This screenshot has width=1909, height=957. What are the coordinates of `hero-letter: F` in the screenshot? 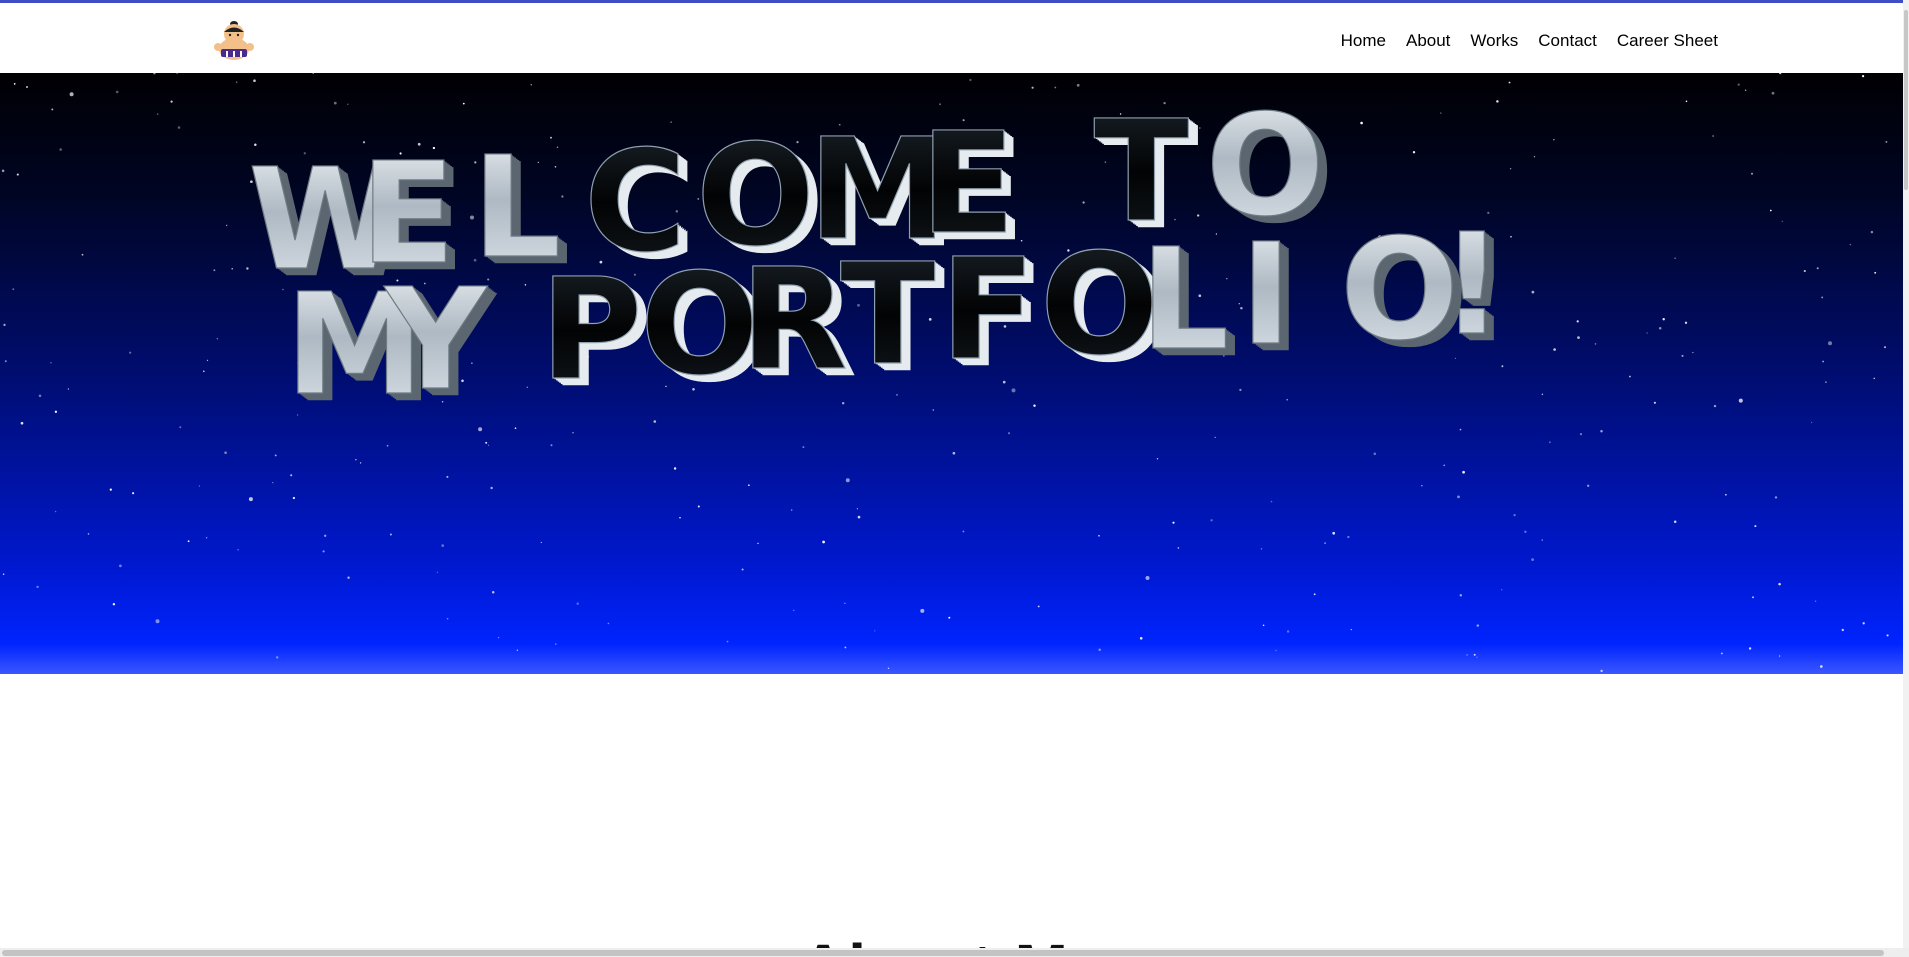 It's located at (988, 310).